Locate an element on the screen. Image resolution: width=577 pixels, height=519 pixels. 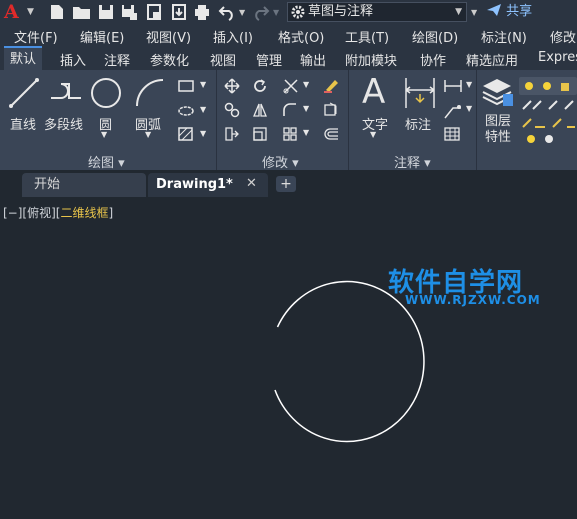
layer-tools-icon is located at coordinates (548, 111).